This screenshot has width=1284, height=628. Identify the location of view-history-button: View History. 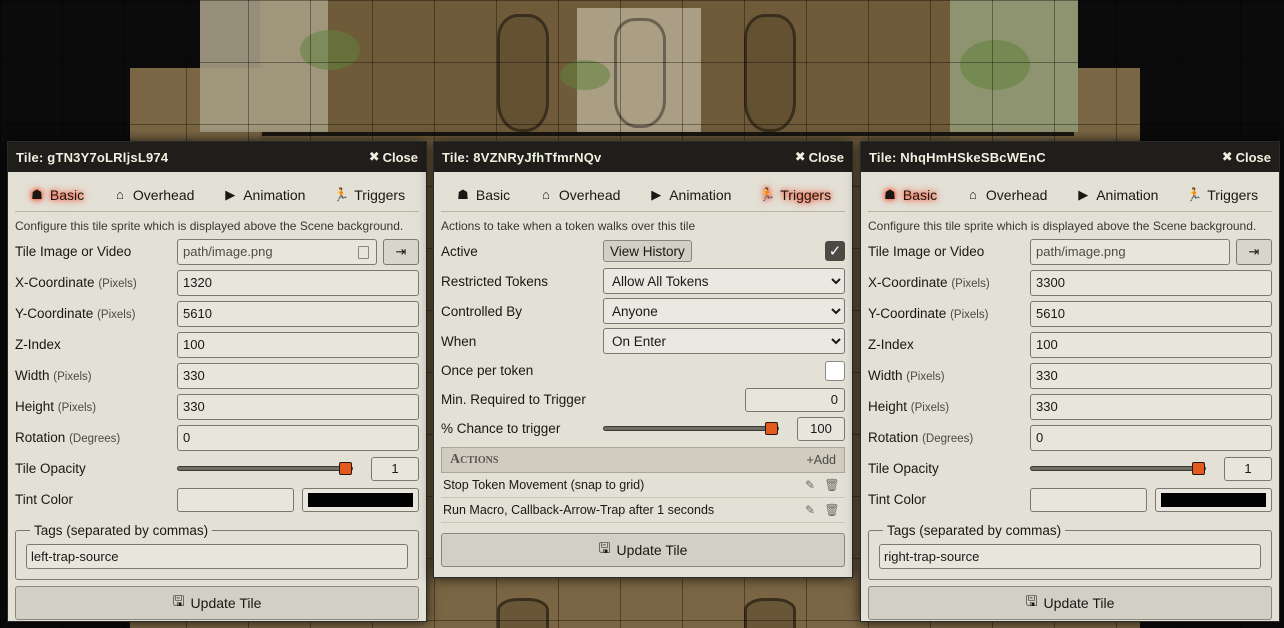
(647, 251).